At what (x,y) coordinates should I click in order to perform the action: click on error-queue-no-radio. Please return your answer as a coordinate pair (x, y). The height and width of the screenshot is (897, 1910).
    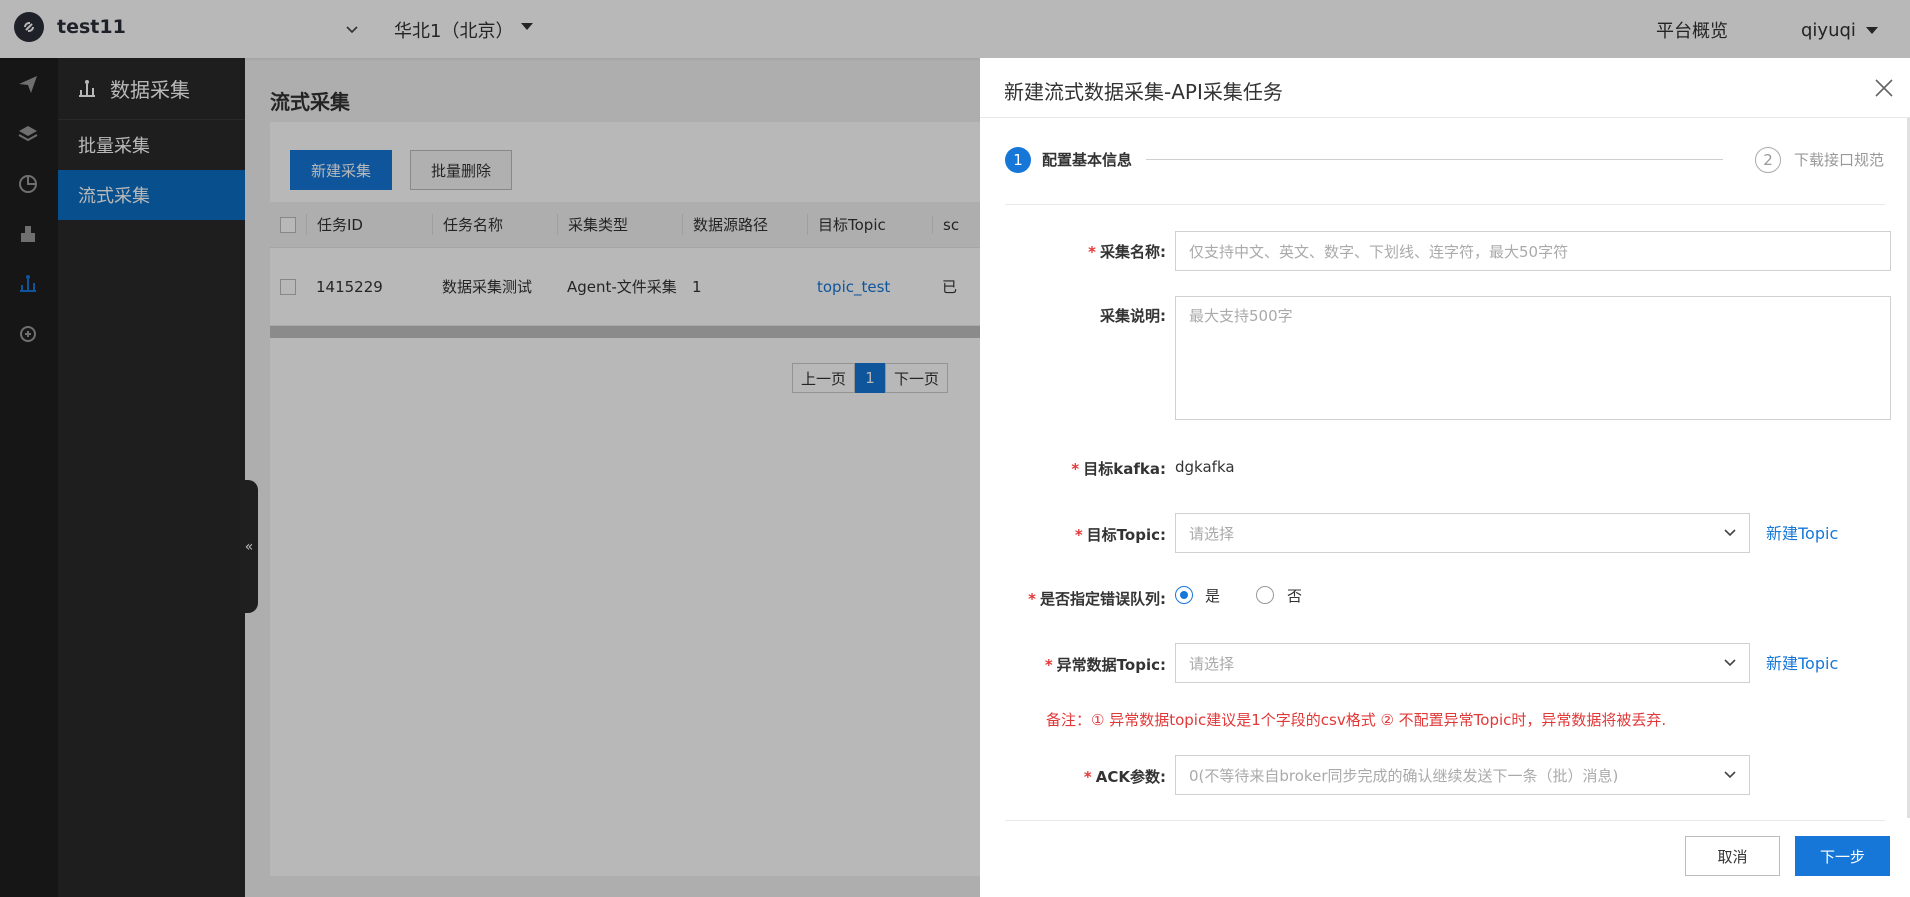
    Looking at the image, I should click on (1265, 595).